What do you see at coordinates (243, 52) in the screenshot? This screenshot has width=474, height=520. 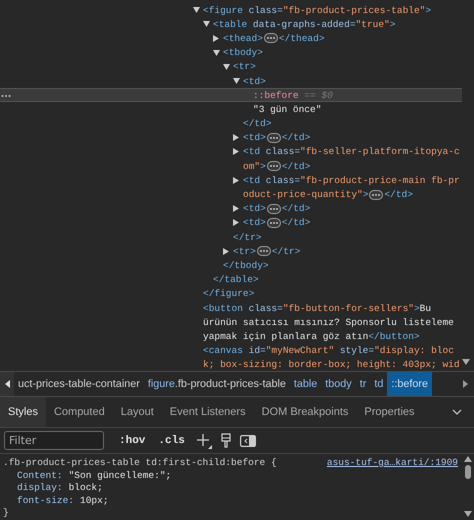 I see `html-tag: <tbody>` at bounding box center [243, 52].